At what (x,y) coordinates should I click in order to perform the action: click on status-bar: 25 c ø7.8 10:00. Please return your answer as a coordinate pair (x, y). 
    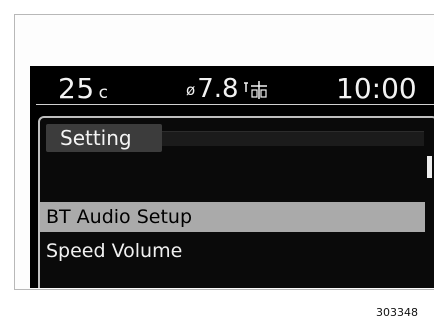
    Looking at the image, I should click on (232, 86).